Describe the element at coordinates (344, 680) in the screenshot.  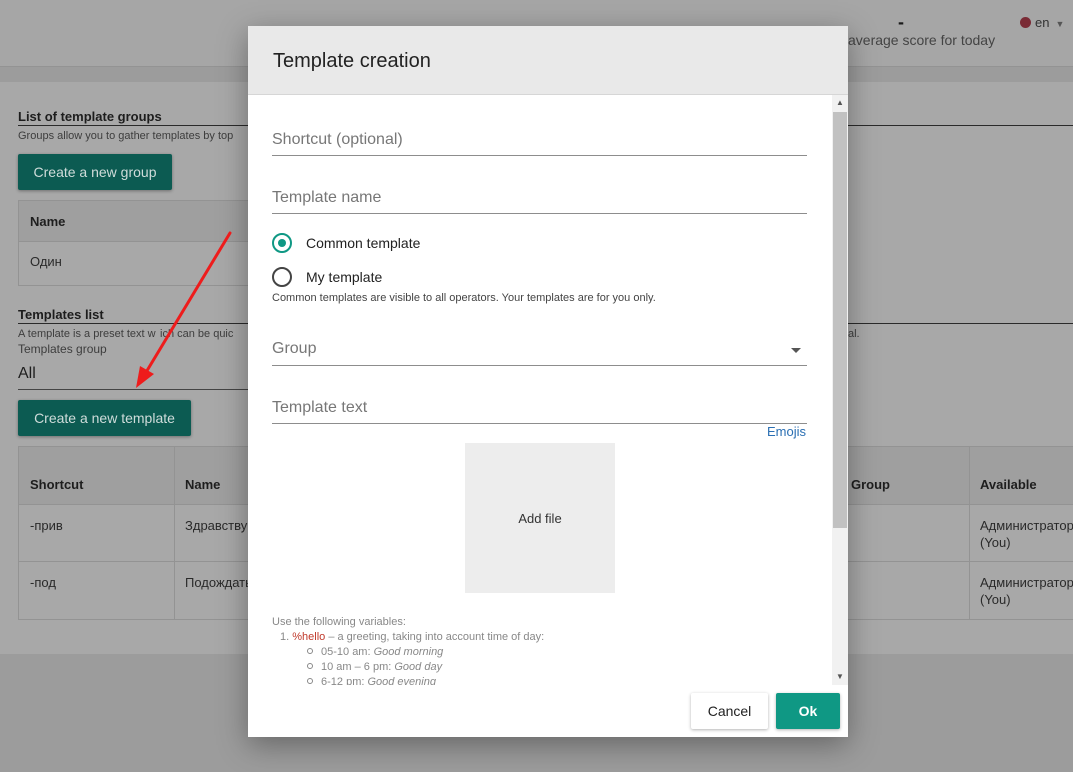
I see `time-range: 6-12 pm:` at that location.